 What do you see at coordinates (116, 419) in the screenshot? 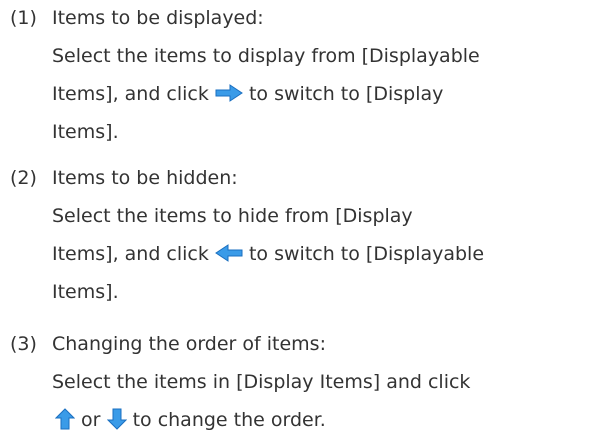
I see `down-arrow-icon` at bounding box center [116, 419].